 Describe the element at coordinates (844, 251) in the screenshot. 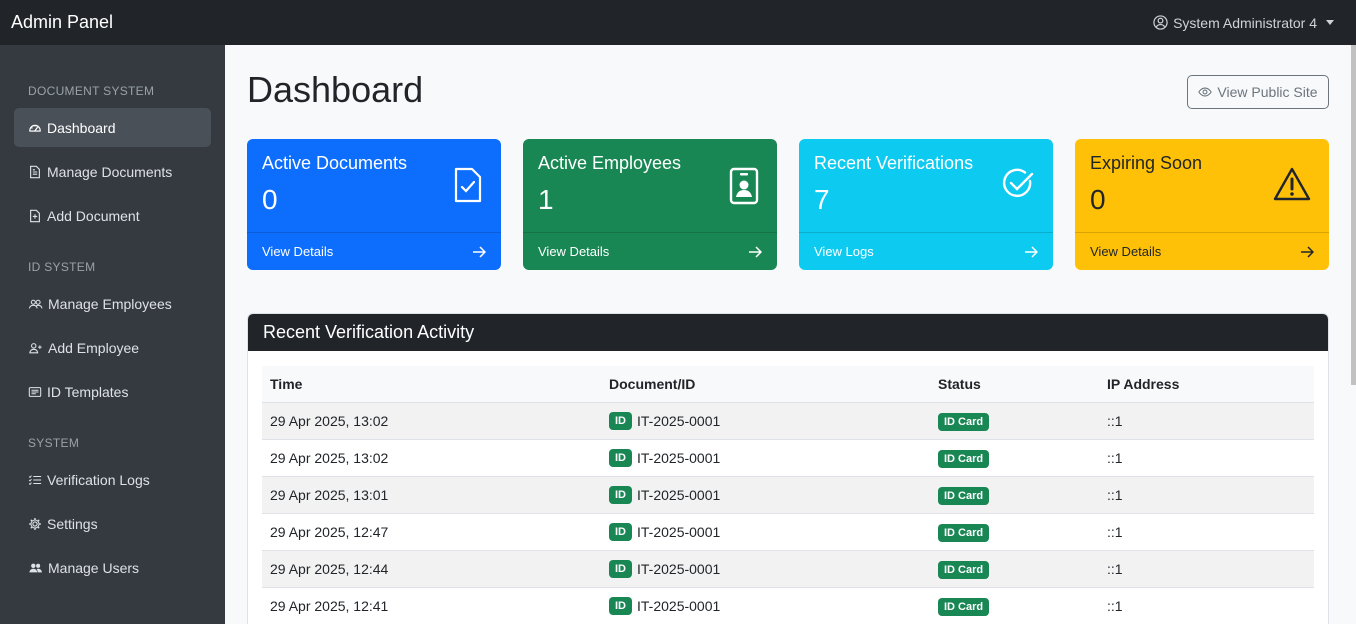

I see `card-link-label: View Logs` at that location.